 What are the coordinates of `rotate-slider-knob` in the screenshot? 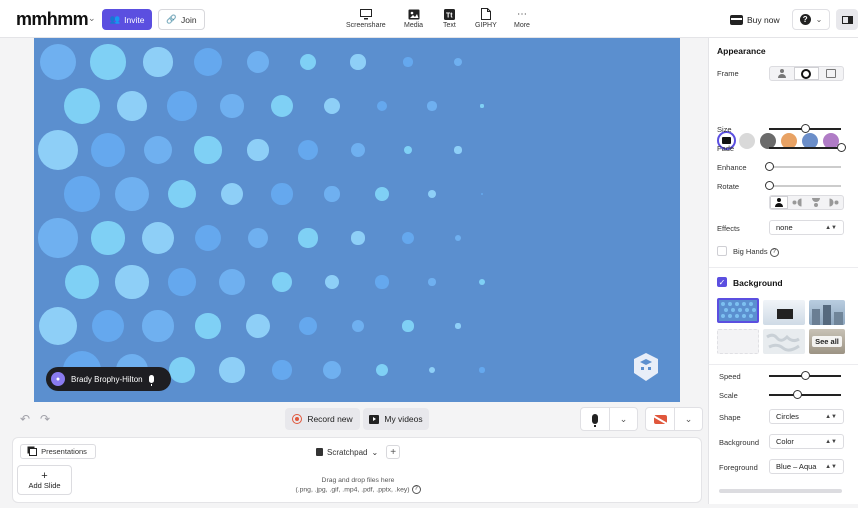 It's located at (769, 185).